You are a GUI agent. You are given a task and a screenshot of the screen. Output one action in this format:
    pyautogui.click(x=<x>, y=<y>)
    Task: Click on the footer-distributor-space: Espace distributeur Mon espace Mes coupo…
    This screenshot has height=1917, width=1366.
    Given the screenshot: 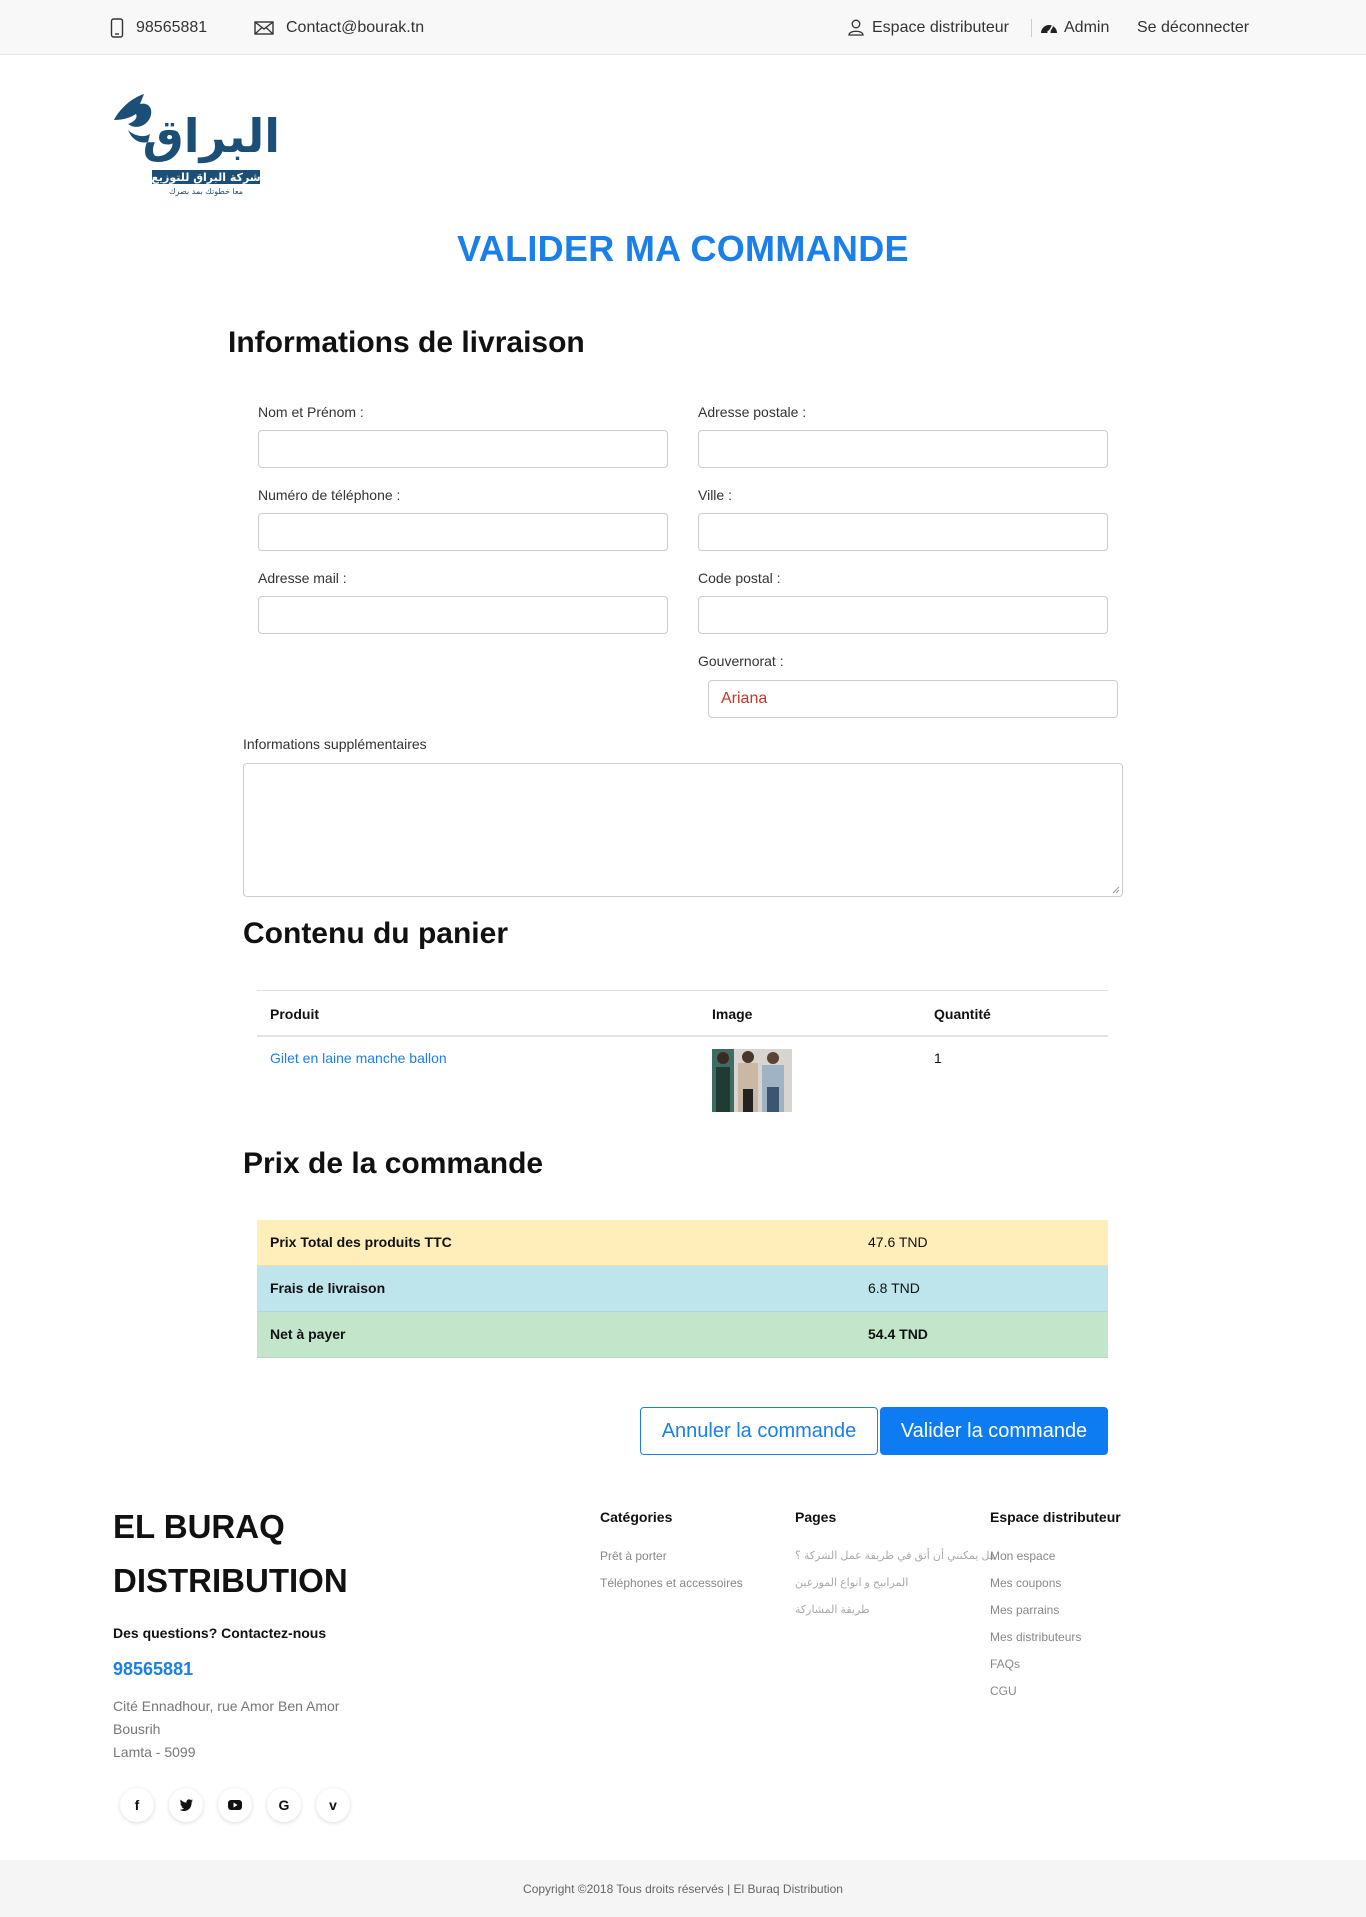 What is the action you would take?
    pyautogui.click(x=1055, y=1610)
    